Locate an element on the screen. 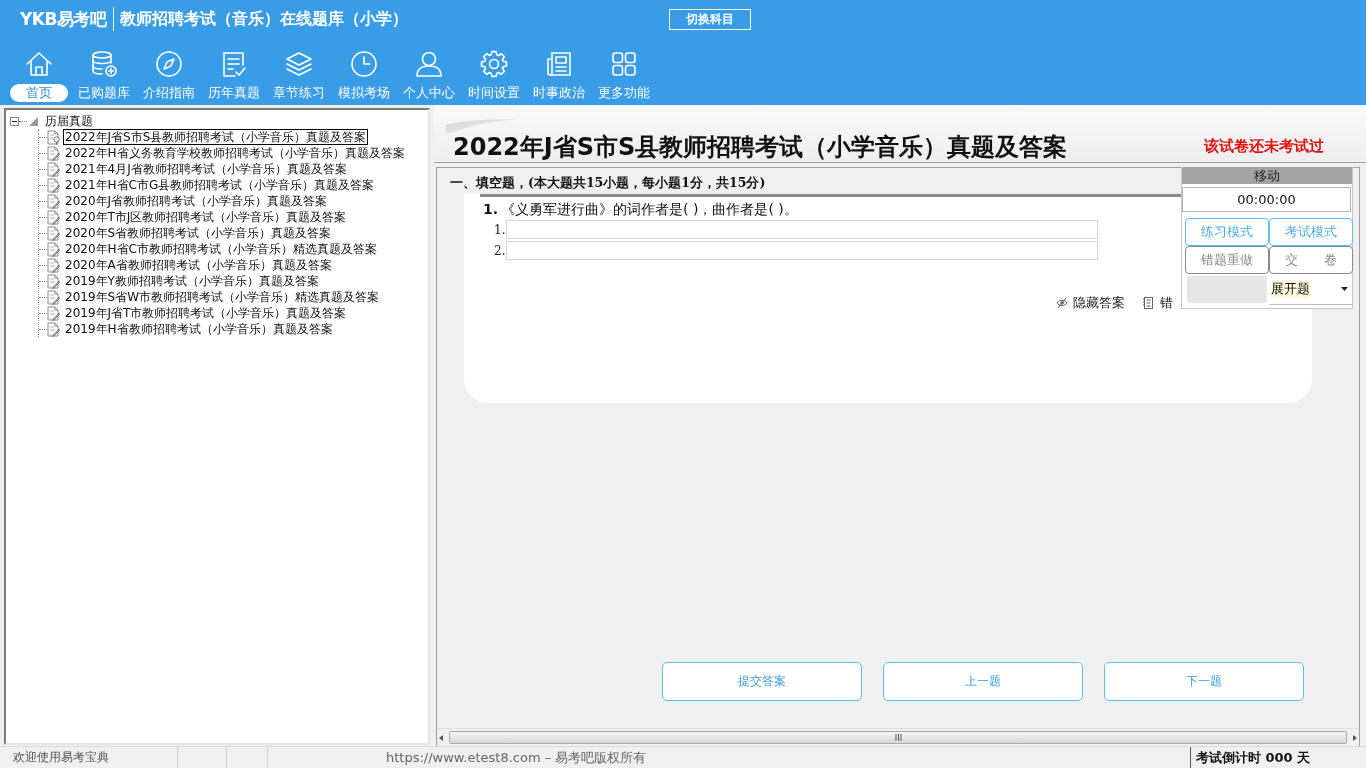 The width and height of the screenshot is (1366, 768). tree-item: 2022年H省义务教育学校教师招聘考试（小学音乐）真题及答案 is located at coordinates (235, 153).